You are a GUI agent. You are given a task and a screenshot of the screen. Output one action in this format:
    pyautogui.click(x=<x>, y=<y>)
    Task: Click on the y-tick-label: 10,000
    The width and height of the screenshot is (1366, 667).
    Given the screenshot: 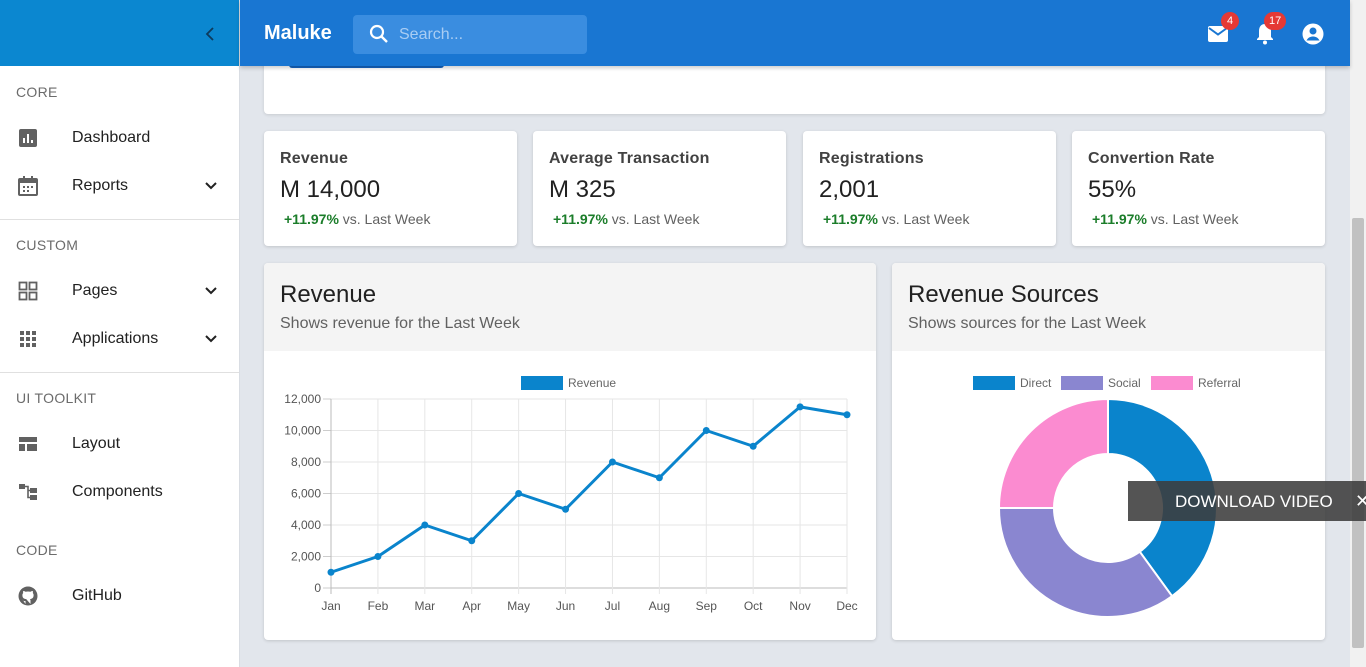 What is the action you would take?
    pyautogui.click(x=302, y=431)
    